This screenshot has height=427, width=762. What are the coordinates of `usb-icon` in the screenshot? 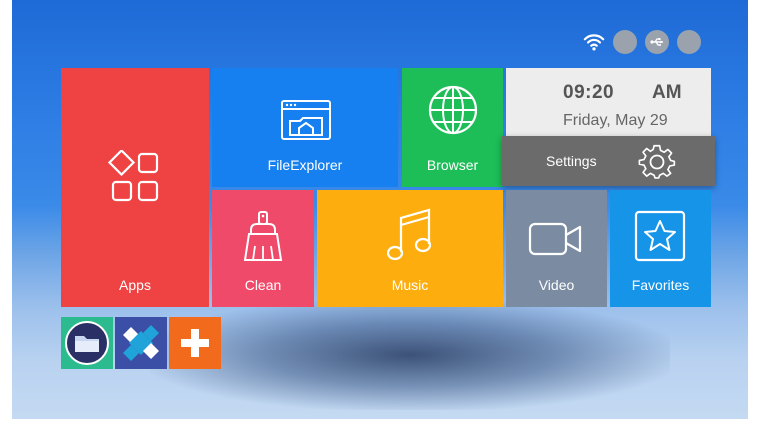 It's located at (657, 42).